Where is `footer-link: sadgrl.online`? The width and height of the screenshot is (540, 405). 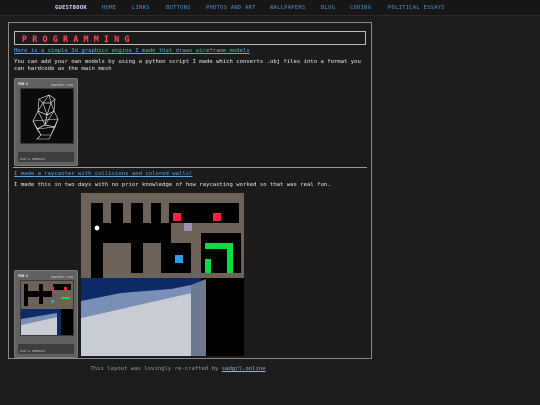 footer-link: sadgrl.online is located at coordinates (244, 369).